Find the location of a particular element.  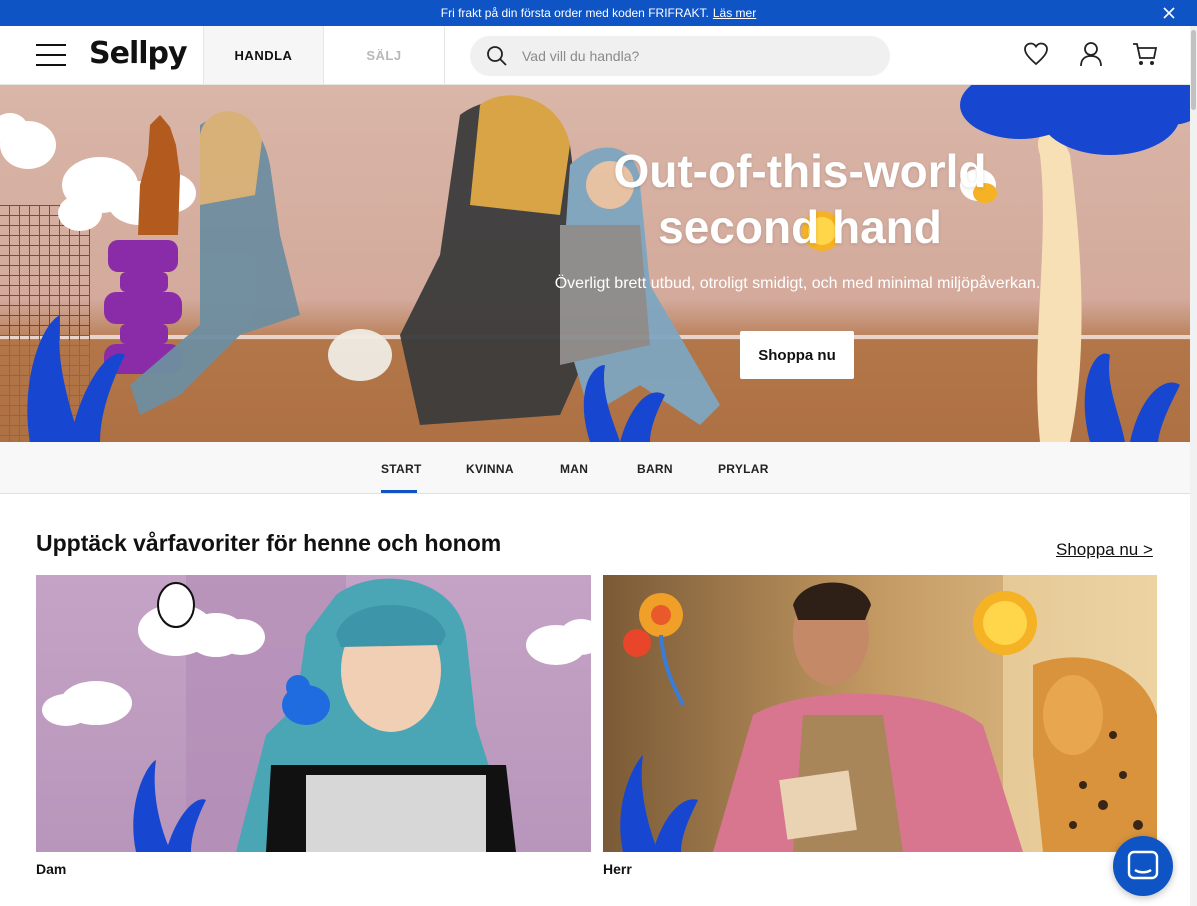

card-herr-image is located at coordinates (880, 713).